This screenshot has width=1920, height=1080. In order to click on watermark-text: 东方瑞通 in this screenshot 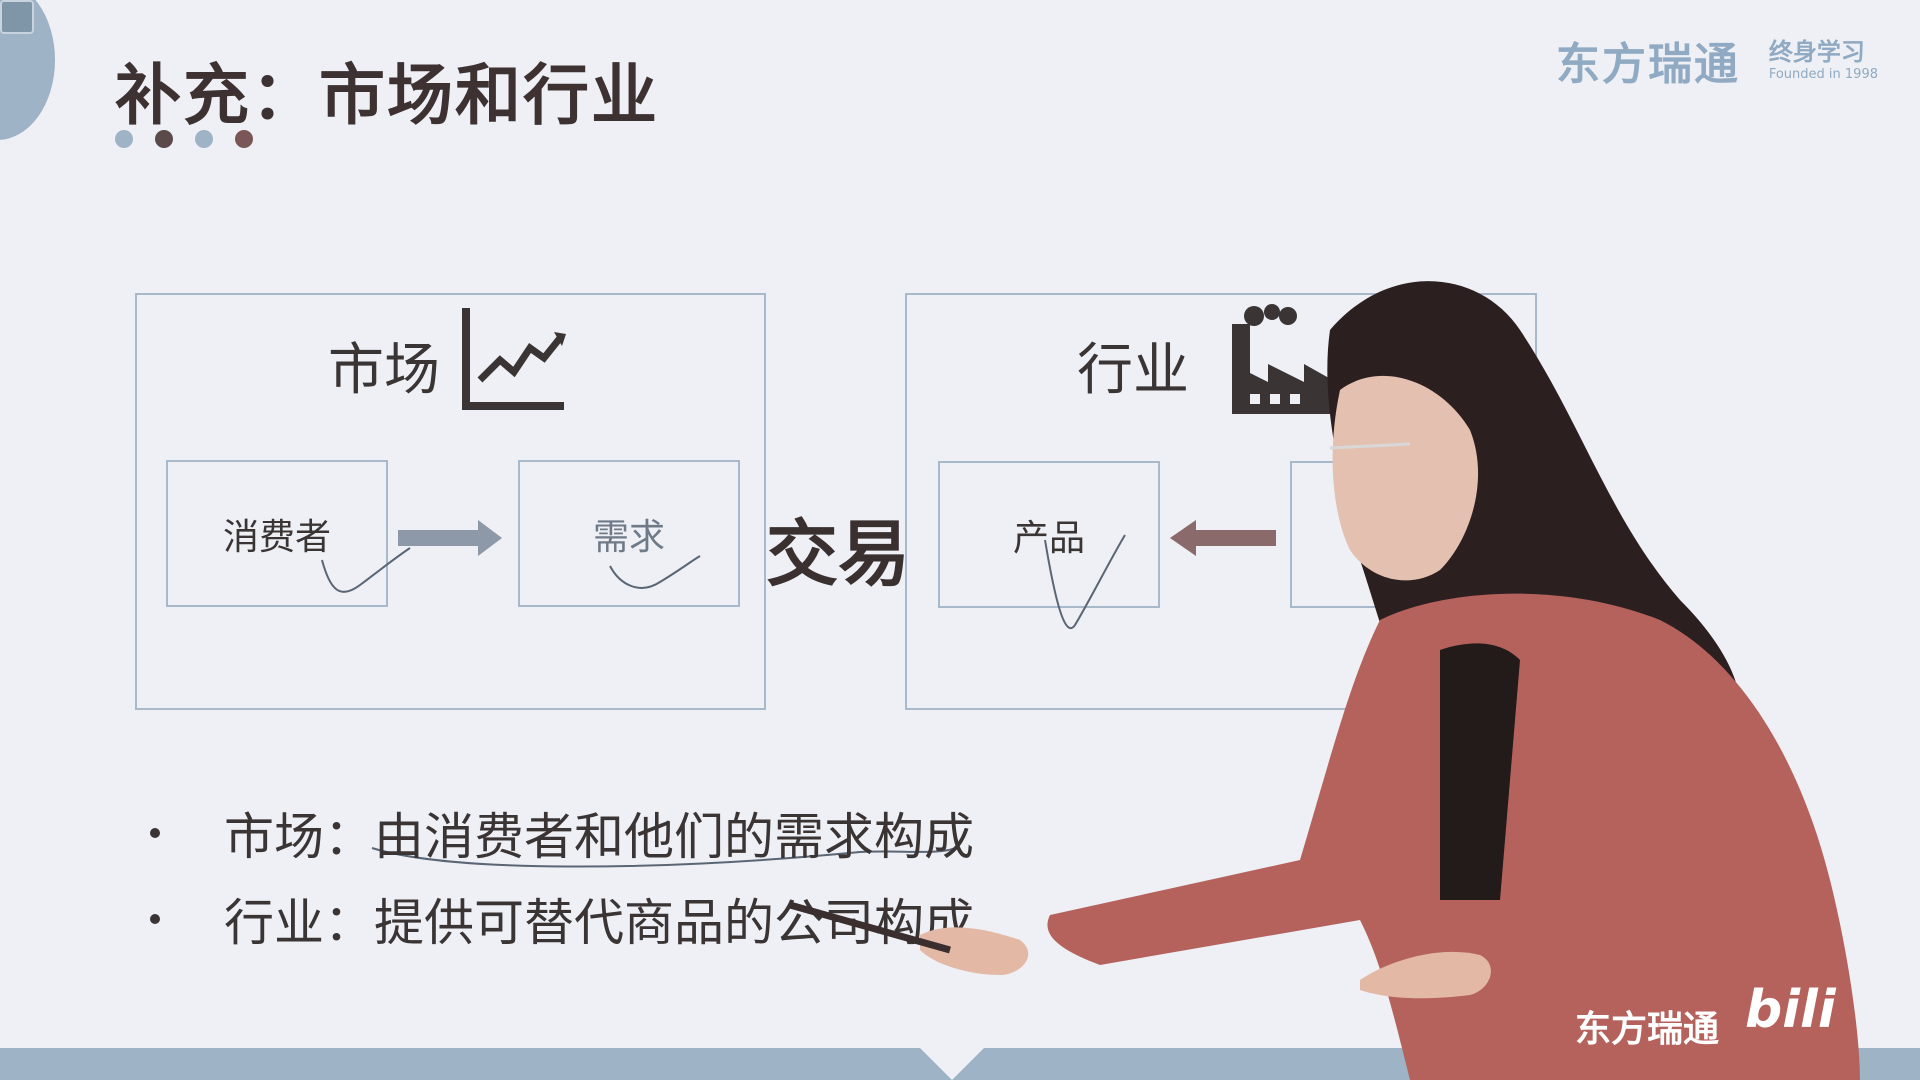, I will do `click(1647, 1029)`.